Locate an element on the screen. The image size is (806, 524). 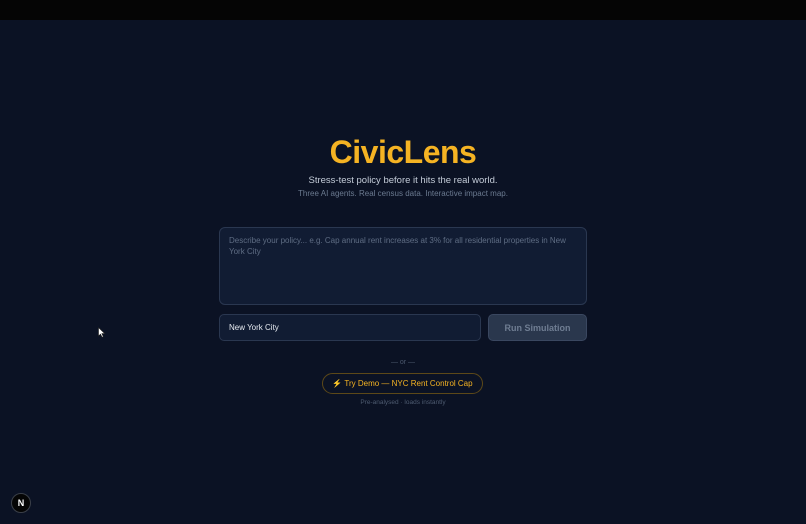
app-title: CivicLens is located at coordinates (403, 152).